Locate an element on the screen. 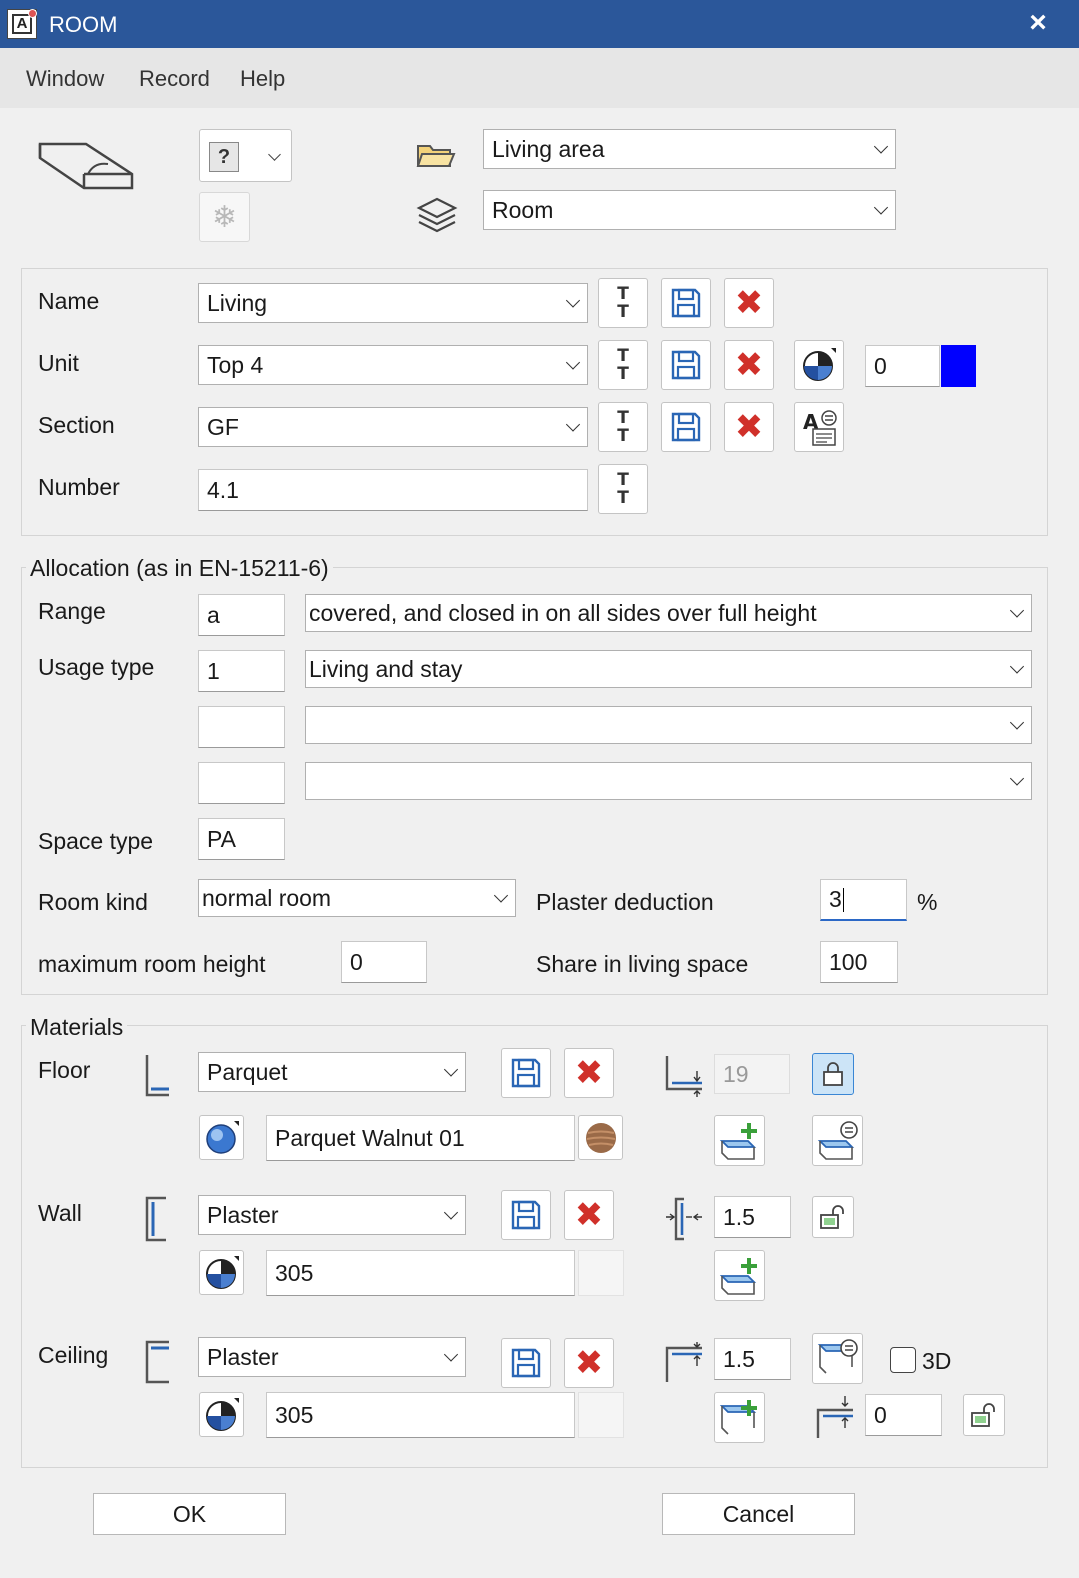  share-living-field: 100 is located at coordinates (859, 962).